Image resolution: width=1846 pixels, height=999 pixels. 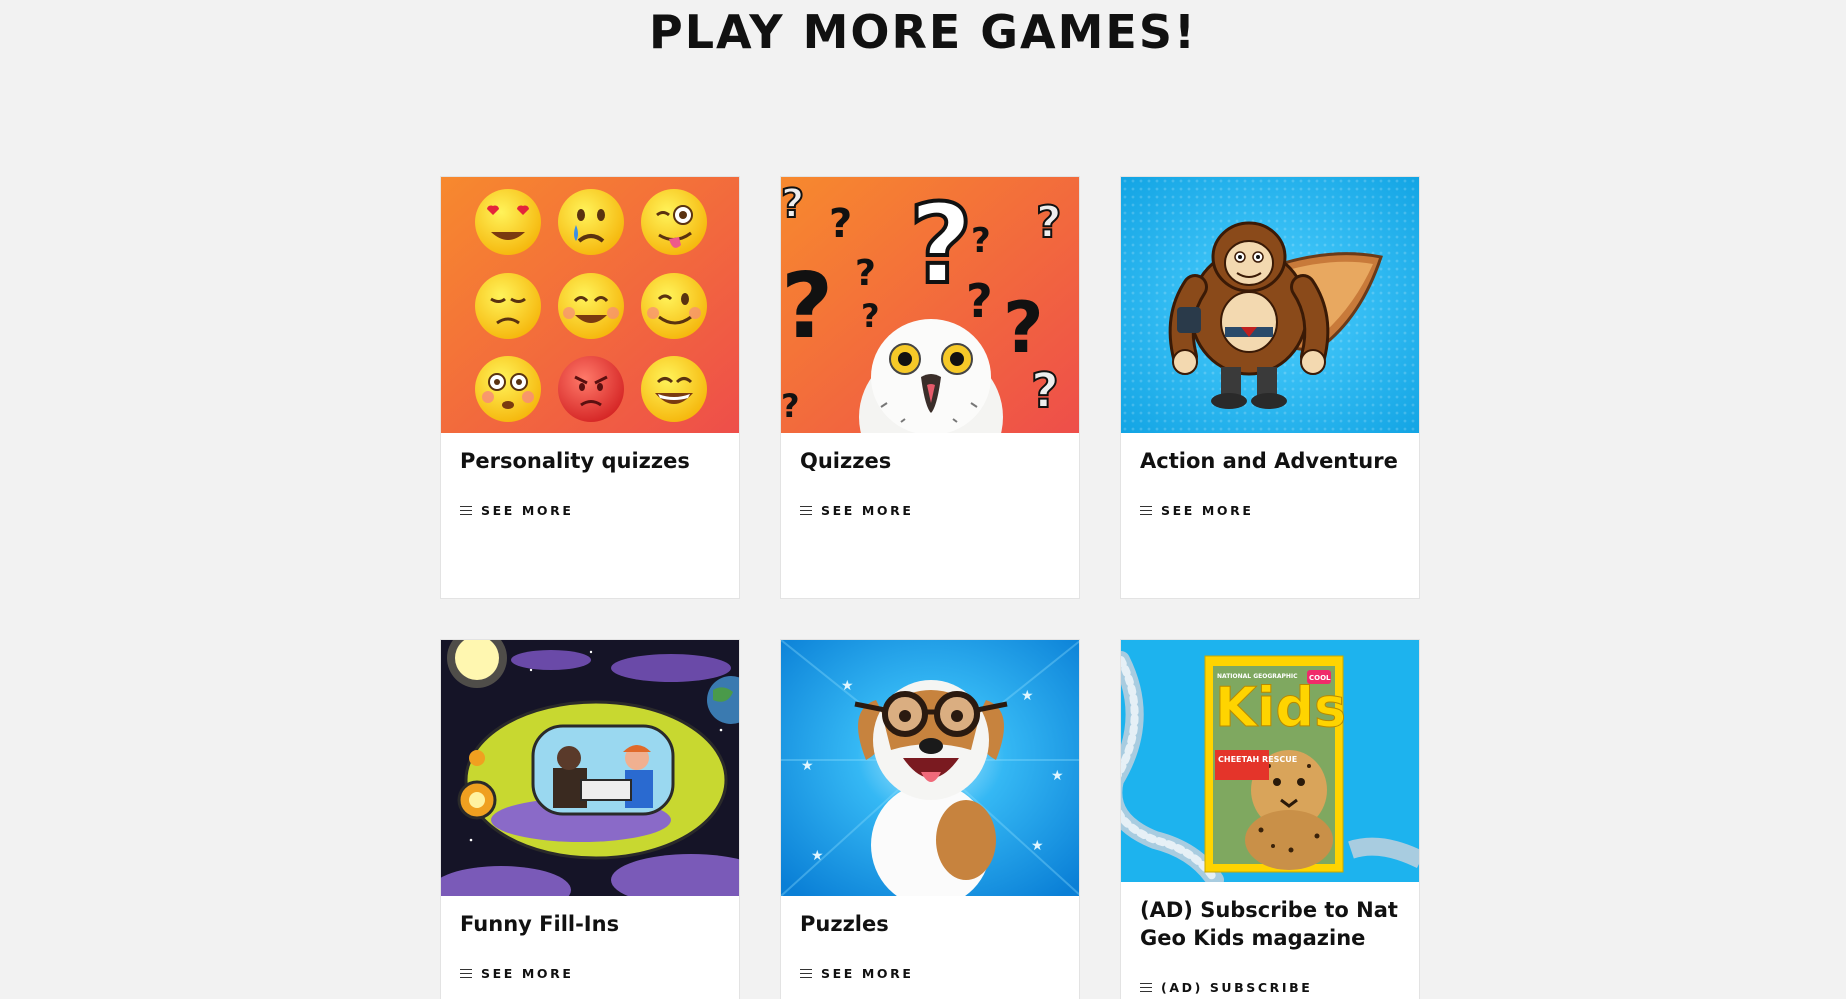 What do you see at coordinates (590, 768) in the screenshot?
I see `space-ship-icon` at bounding box center [590, 768].